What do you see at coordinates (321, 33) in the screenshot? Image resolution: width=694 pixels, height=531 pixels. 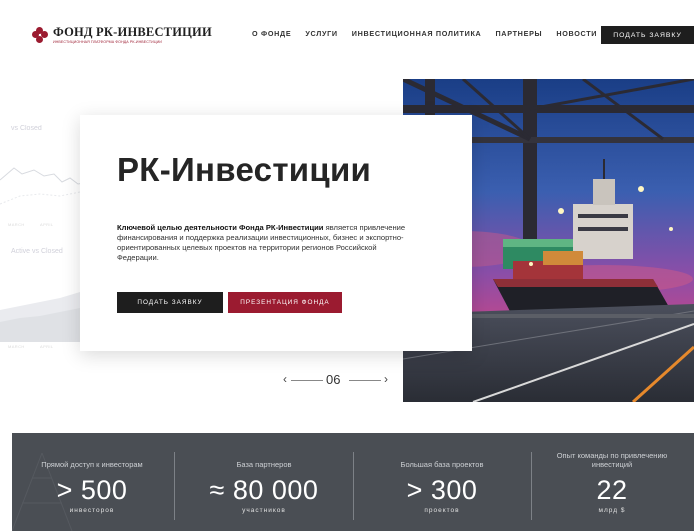 I see `nav-item-services: УСЛУГИ` at bounding box center [321, 33].